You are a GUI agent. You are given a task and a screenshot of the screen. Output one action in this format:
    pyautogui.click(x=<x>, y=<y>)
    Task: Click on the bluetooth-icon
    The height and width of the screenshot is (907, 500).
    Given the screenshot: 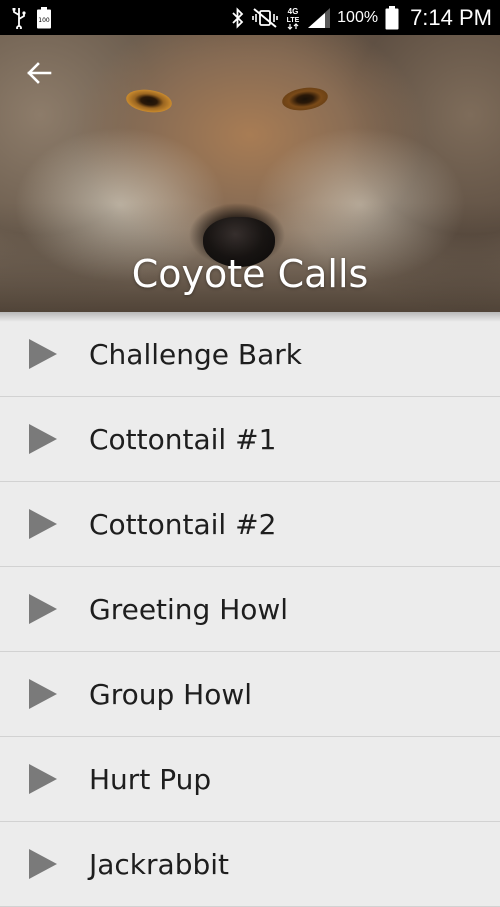 What is the action you would take?
    pyautogui.click(x=238, y=17)
    